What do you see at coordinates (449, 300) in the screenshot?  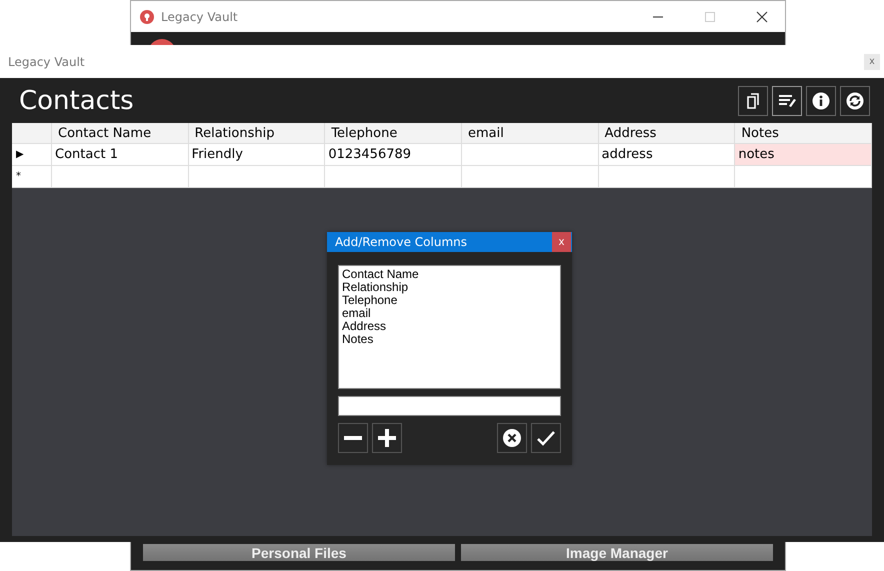 I see `list-item: Telephone` at bounding box center [449, 300].